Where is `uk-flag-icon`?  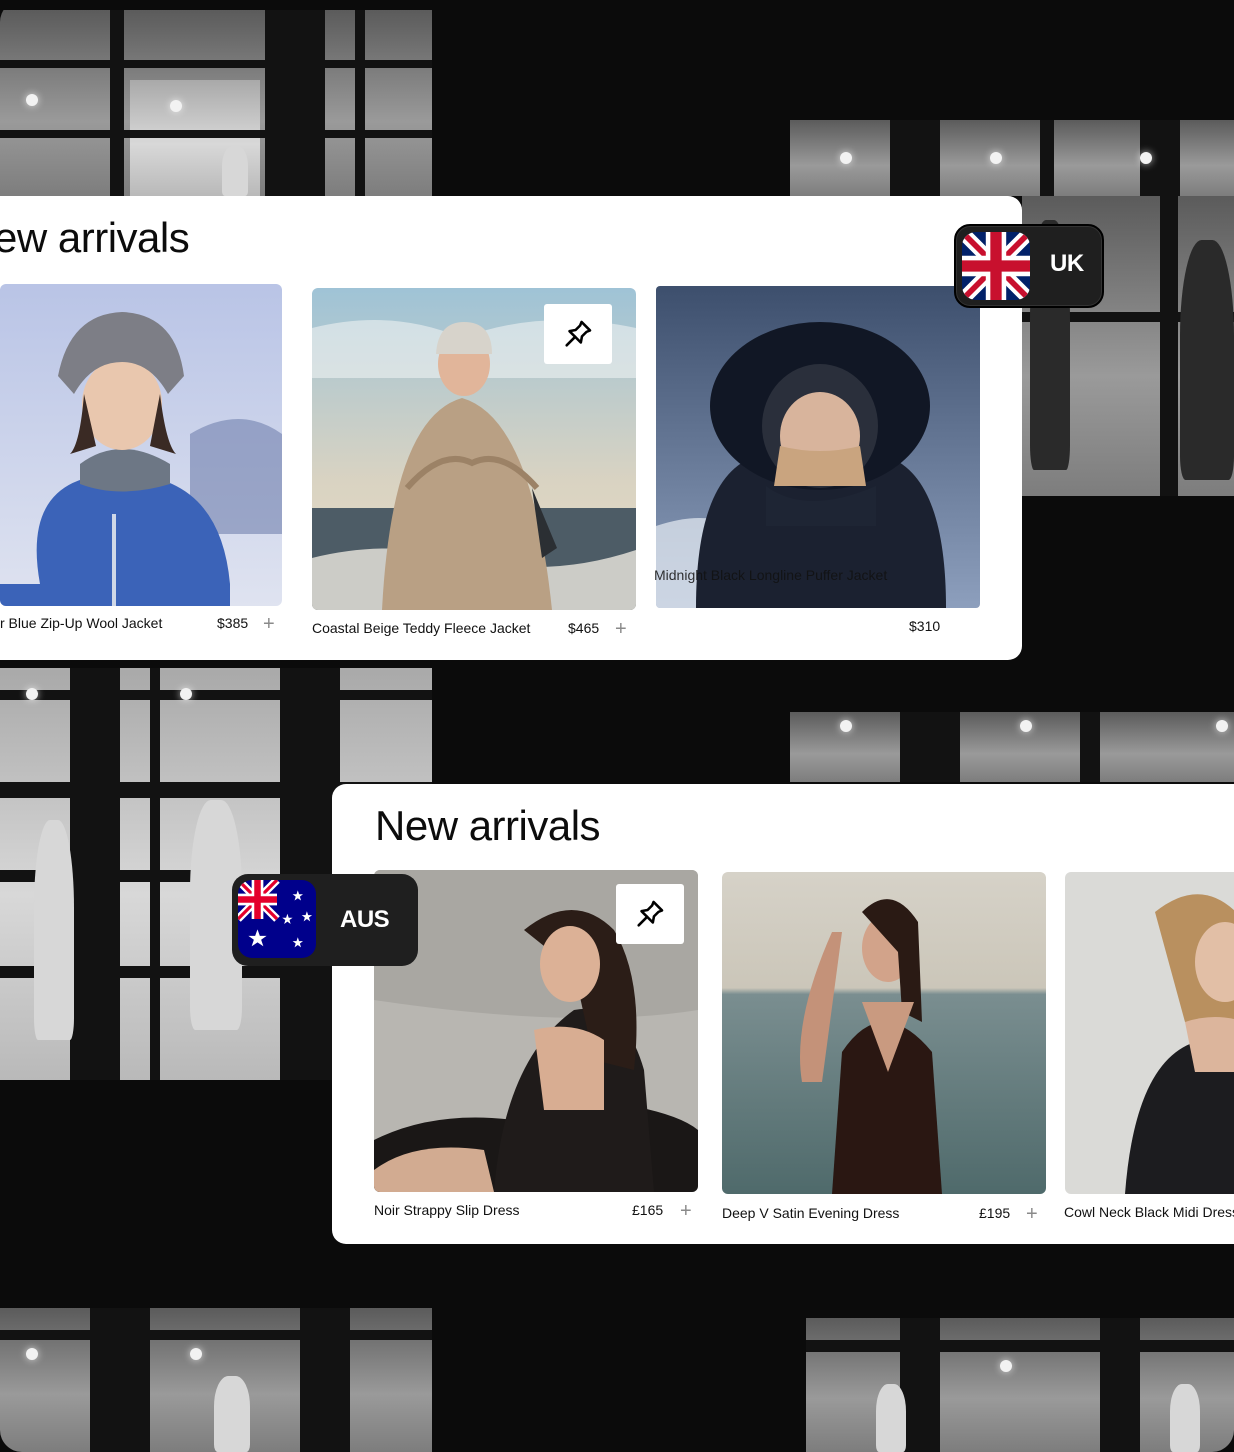
uk-flag-icon is located at coordinates (996, 266).